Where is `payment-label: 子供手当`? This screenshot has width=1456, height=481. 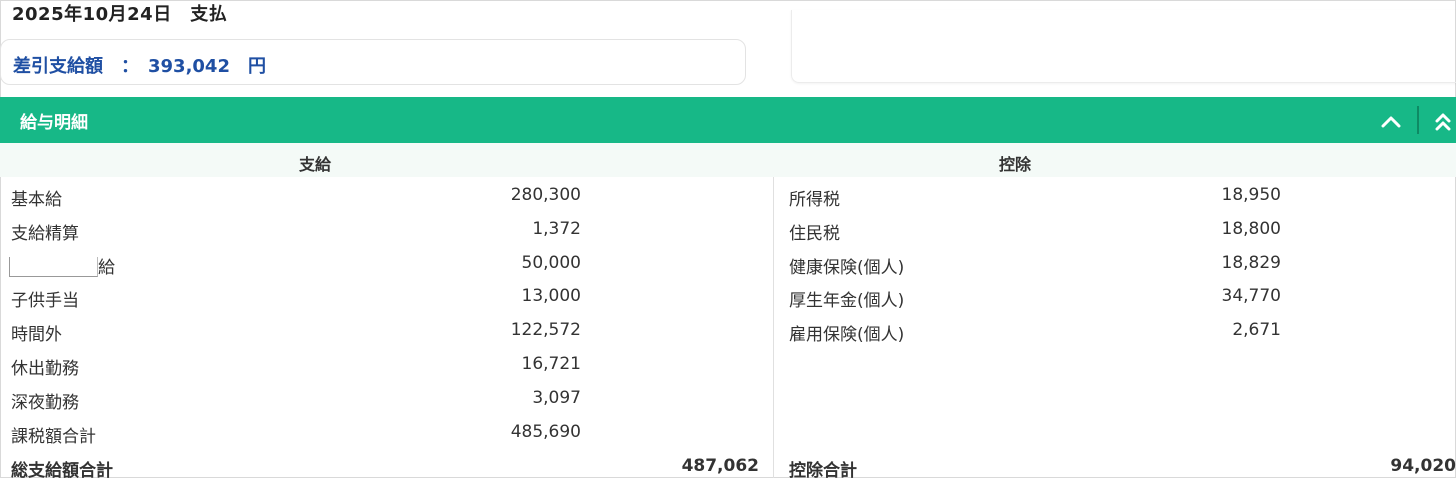
payment-label: 子供手当 is located at coordinates (45, 301).